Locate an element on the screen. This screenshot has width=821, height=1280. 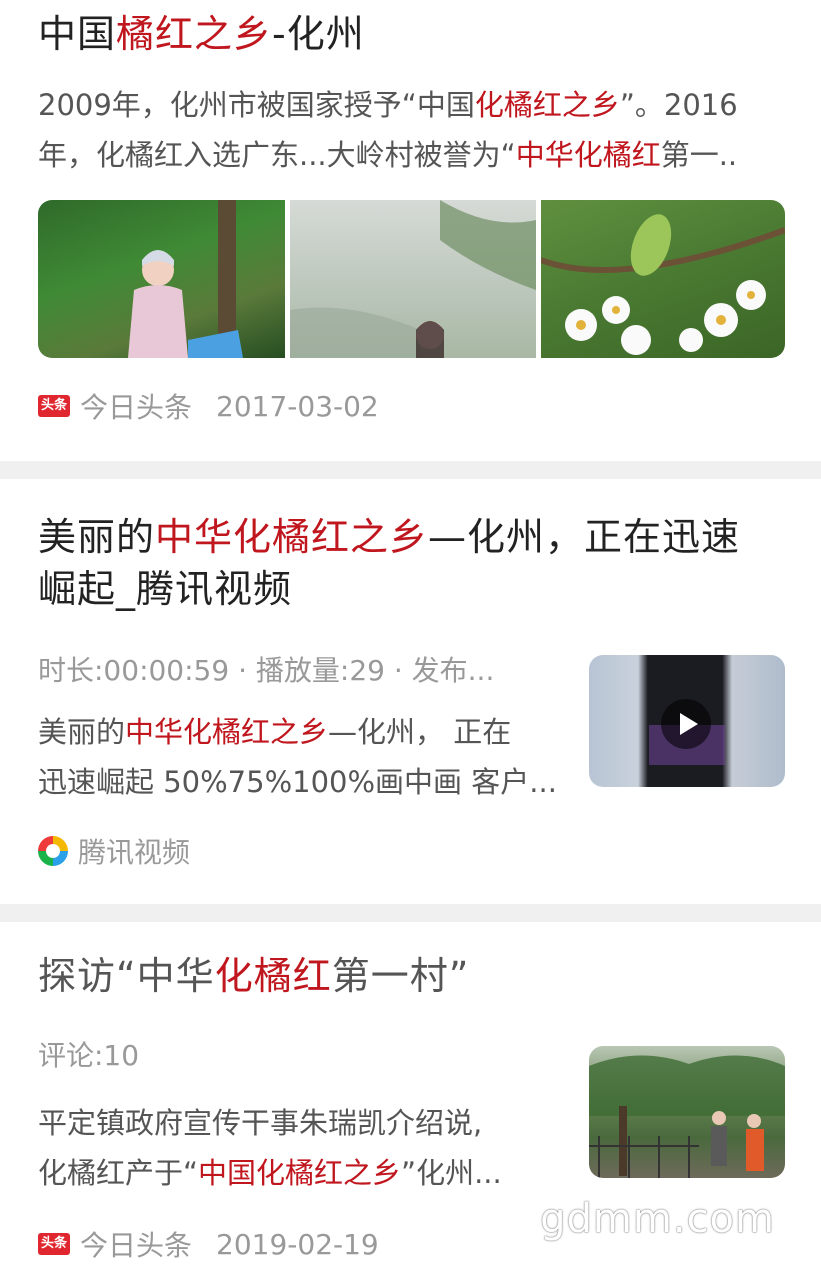
result-source: 头条 今日头条 2019-02-19 is located at coordinates (208, 1244).